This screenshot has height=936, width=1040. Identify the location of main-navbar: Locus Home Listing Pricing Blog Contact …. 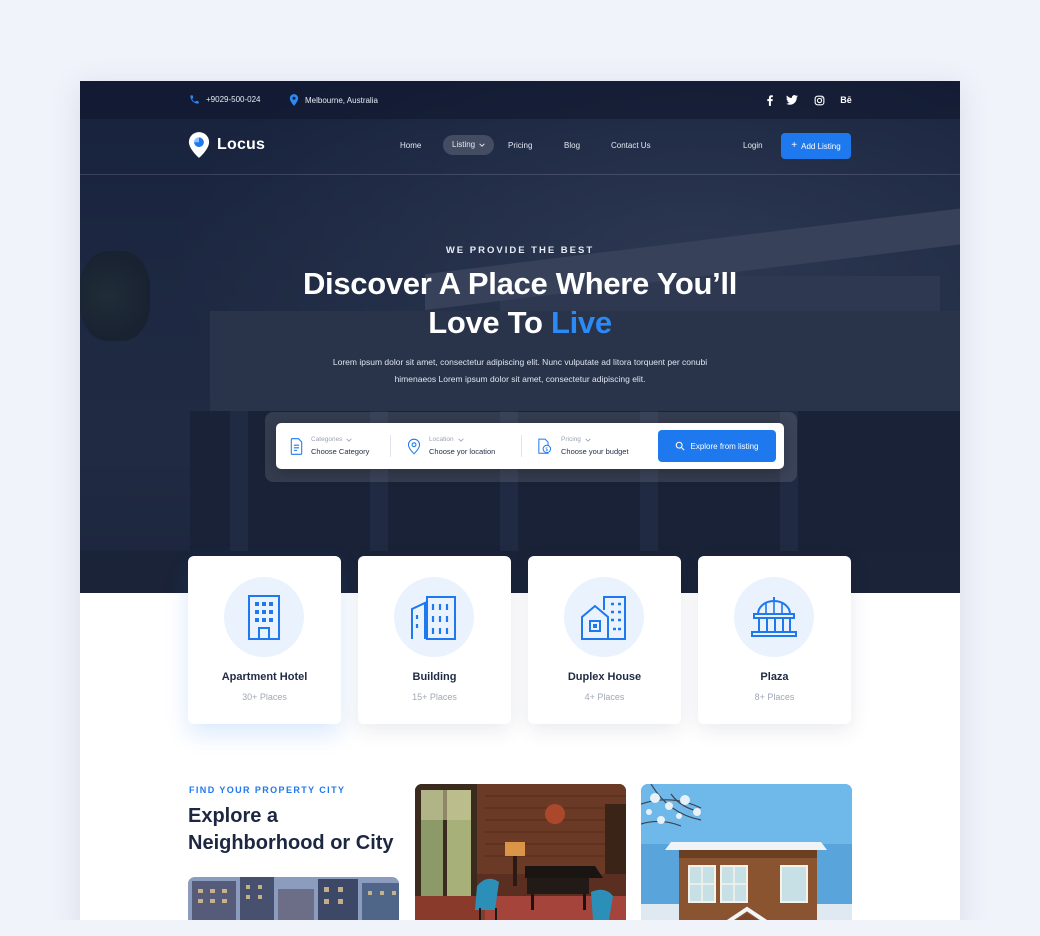
(520, 147).